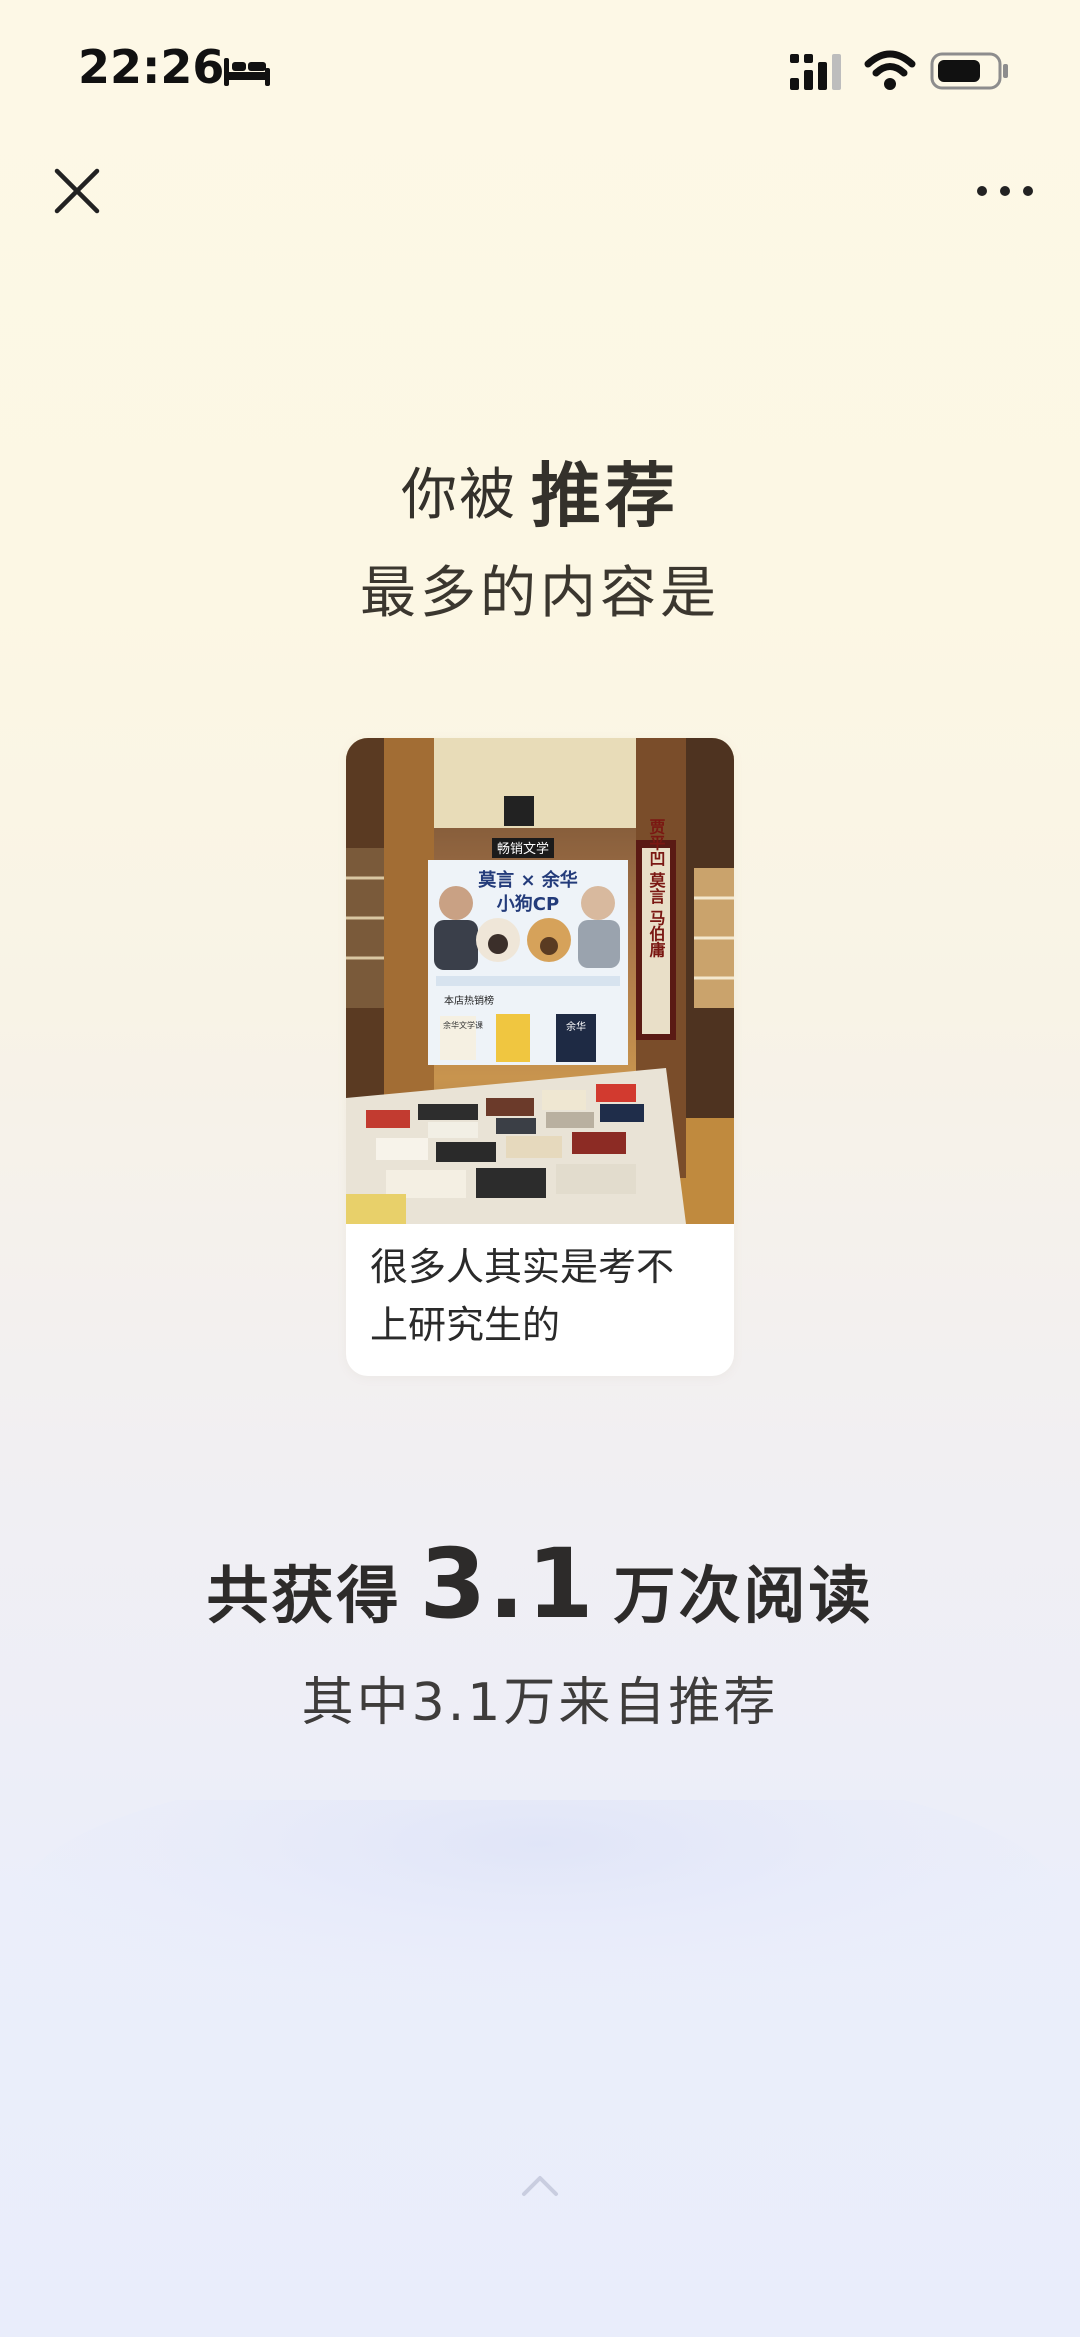 The image size is (1080, 2337). What do you see at coordinates (1005, 191) in the screenshot?
I see `more-icon` at bounding box center [1005, 191].